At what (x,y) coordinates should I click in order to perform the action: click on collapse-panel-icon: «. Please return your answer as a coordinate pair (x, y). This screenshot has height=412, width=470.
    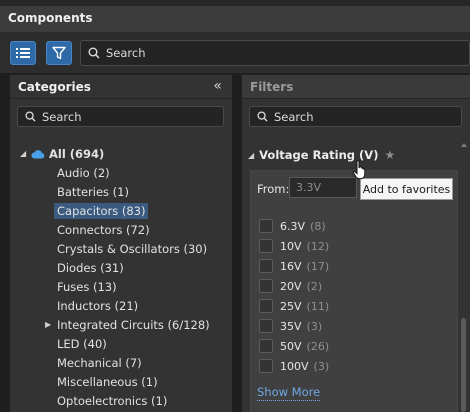
    Looking at the image, I should click on (217, 86).